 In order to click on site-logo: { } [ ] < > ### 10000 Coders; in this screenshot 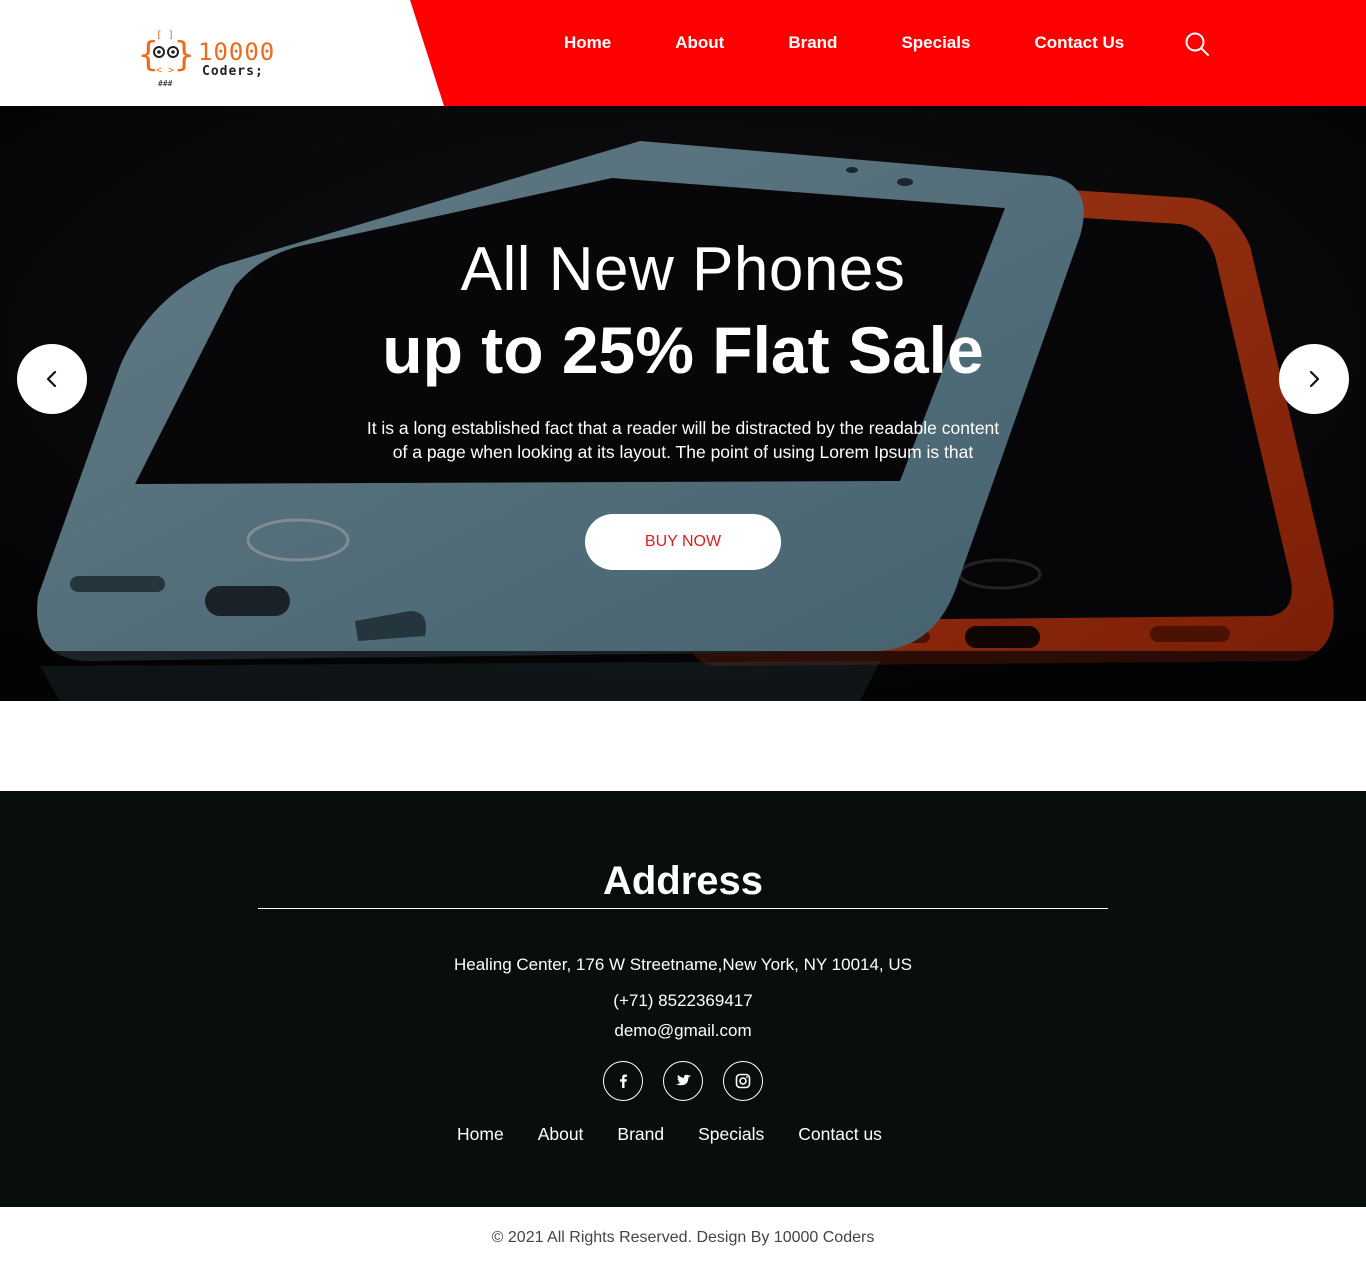, I will do `click(211, 58)`.